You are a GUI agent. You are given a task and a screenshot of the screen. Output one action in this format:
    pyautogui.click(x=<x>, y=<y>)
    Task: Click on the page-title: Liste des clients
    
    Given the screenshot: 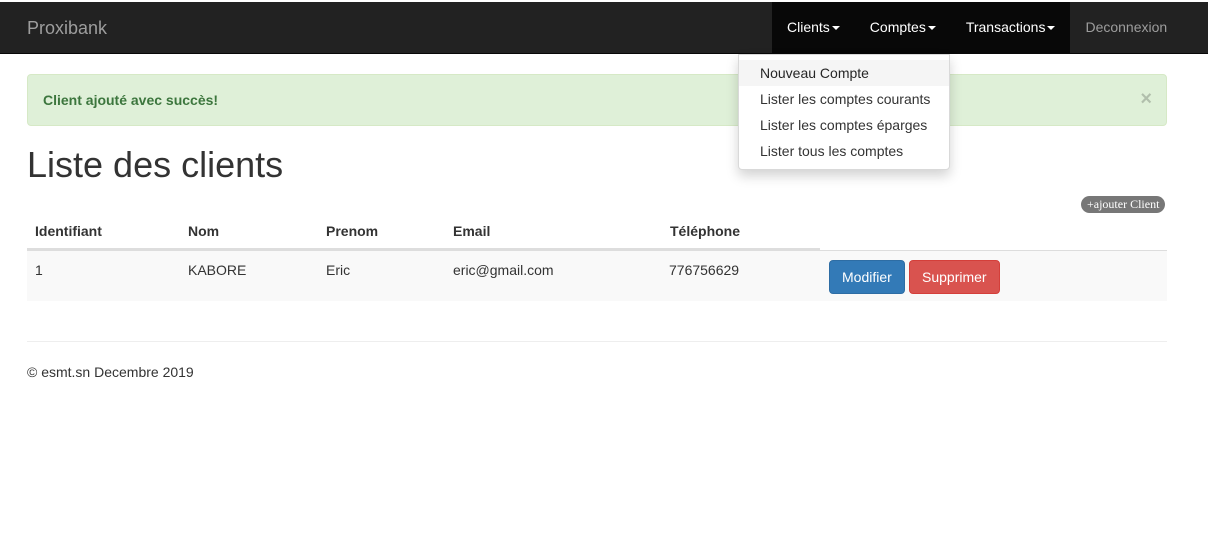 What is the action you would take?
    pyautogui.click(x=155, y=164)
    